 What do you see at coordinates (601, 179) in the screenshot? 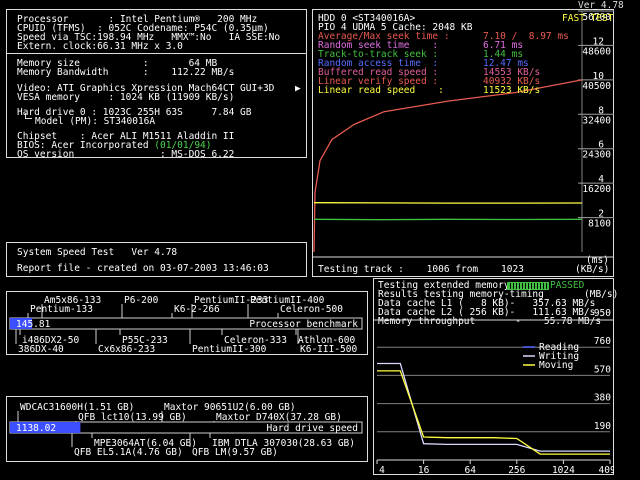
I see `ms-tick-label: 4` at bounding box center [601, 179].